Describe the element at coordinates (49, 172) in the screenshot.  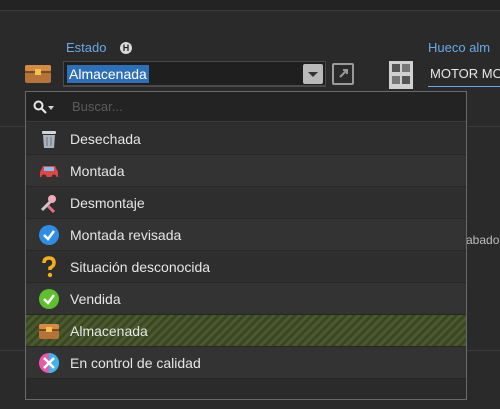
I see `car-icon` at that location.